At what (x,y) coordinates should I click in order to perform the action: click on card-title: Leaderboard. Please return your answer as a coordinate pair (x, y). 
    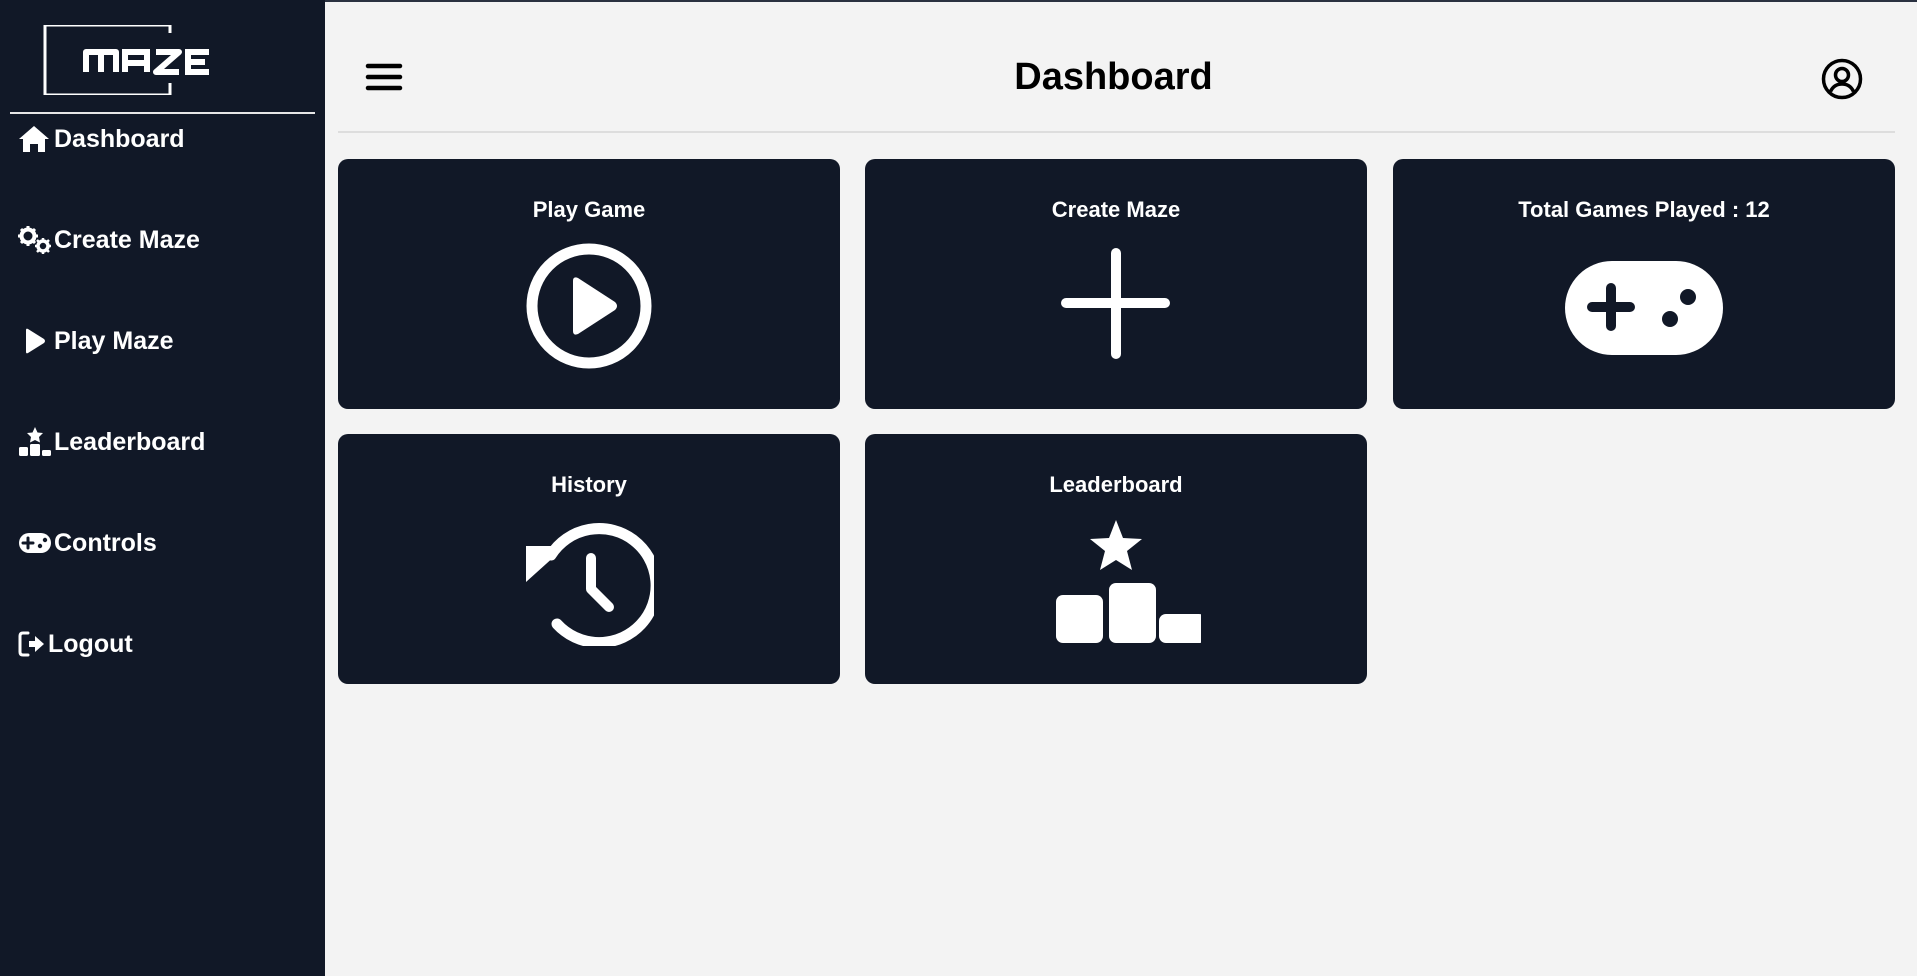
    Looking at the image, I should click on (1116, 484).